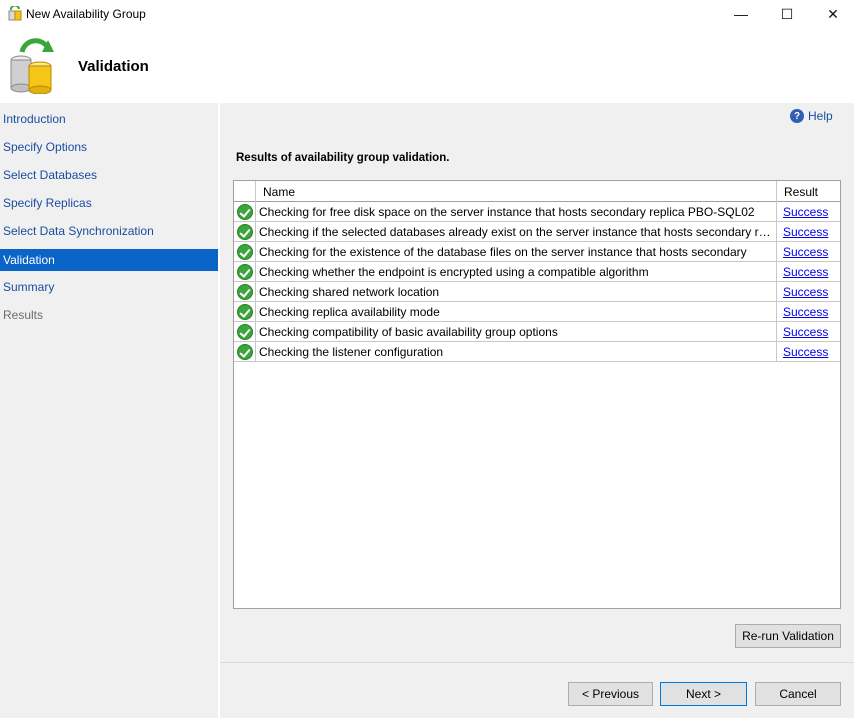  Describe the element at coordinates (279, 192) in the screenshot. I see `column-header-name: Name` at that location.